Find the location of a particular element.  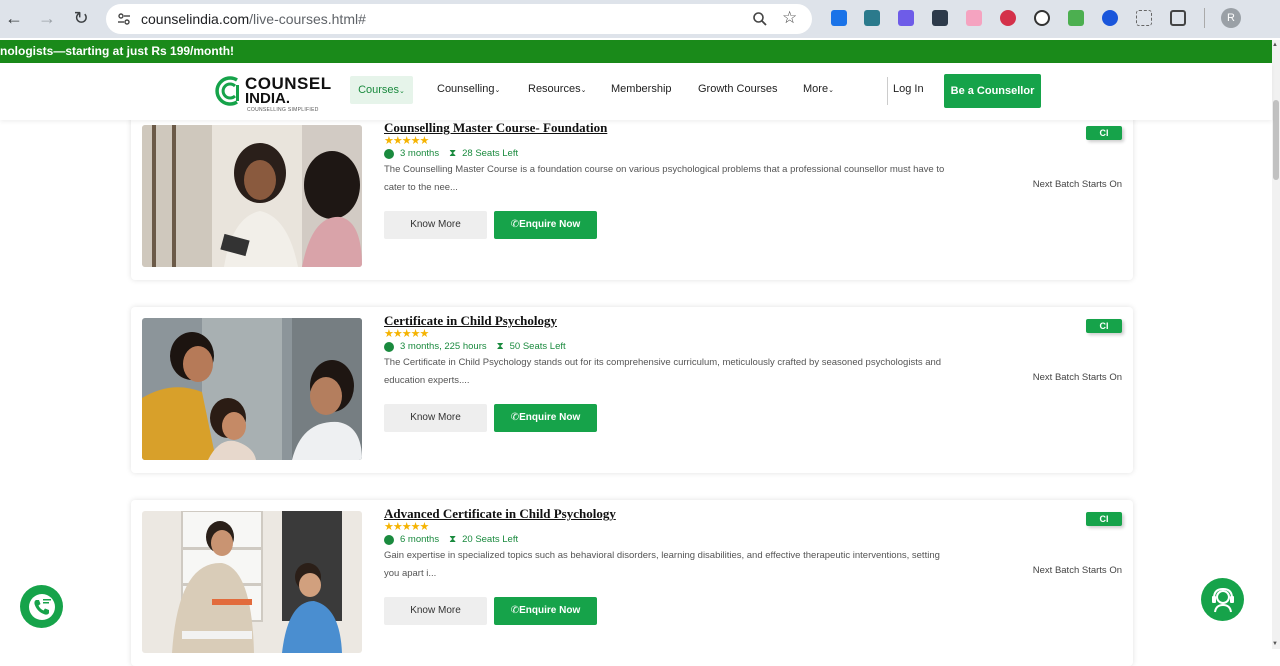

toolbar-divider is located at coordinates (1204, 18).